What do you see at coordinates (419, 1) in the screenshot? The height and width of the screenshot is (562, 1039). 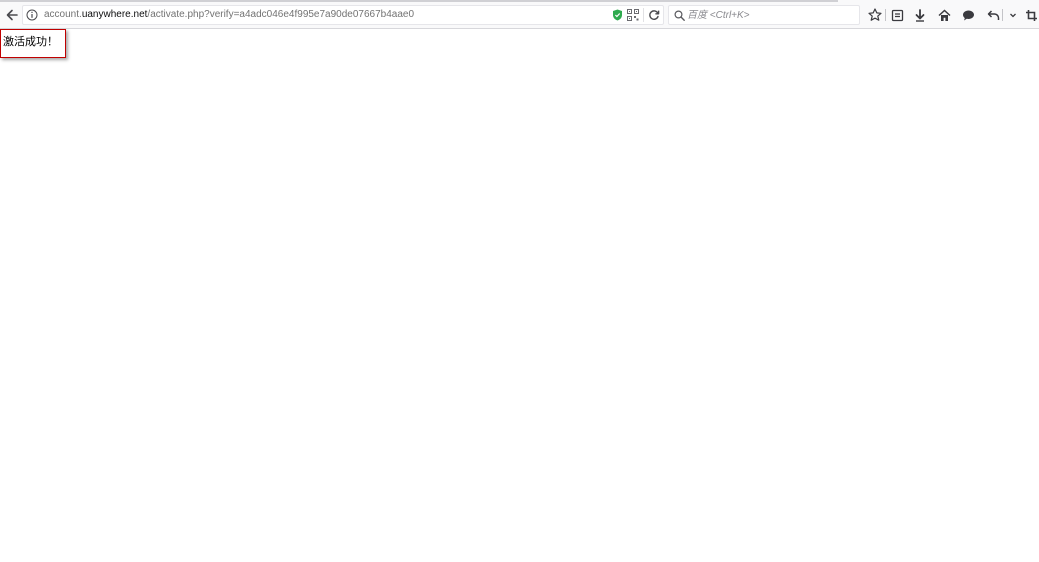 I see `tab-strip-edge` at bounding box center [419, 1].